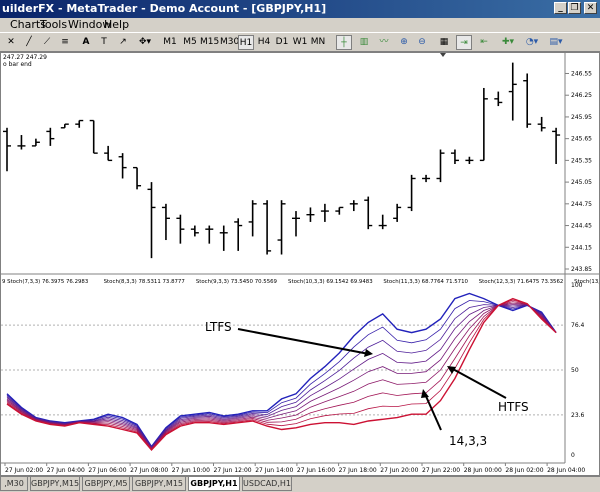 This screenshot has height=492, width=600. What do you see at coordinates (581, 204) in the screenshot?
I see `price-tick-label: 244.75` at bounding box center [581, 204].